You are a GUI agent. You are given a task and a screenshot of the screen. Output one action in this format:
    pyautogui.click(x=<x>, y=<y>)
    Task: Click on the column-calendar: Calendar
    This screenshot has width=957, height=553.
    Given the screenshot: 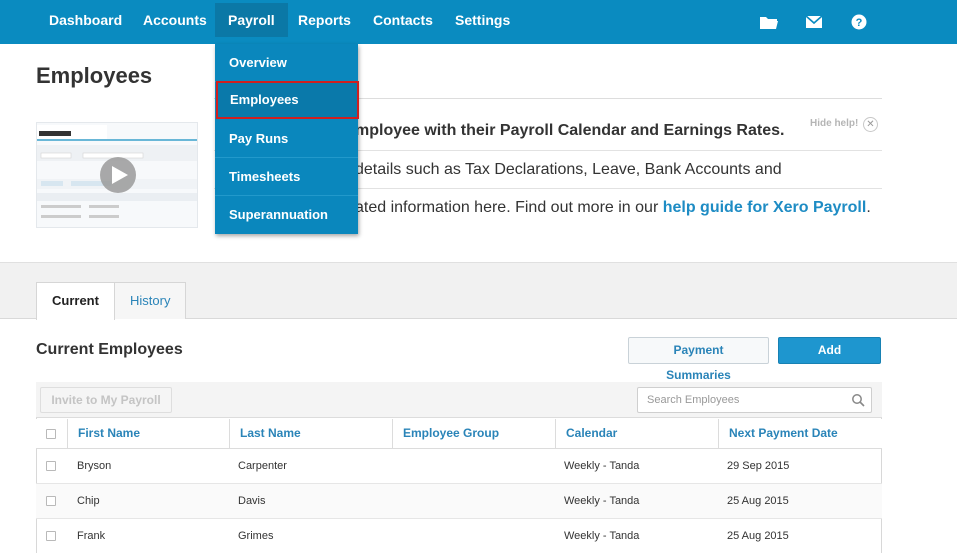 What is the action you would take?
    pyautogui.click(x=637, y=434)
    